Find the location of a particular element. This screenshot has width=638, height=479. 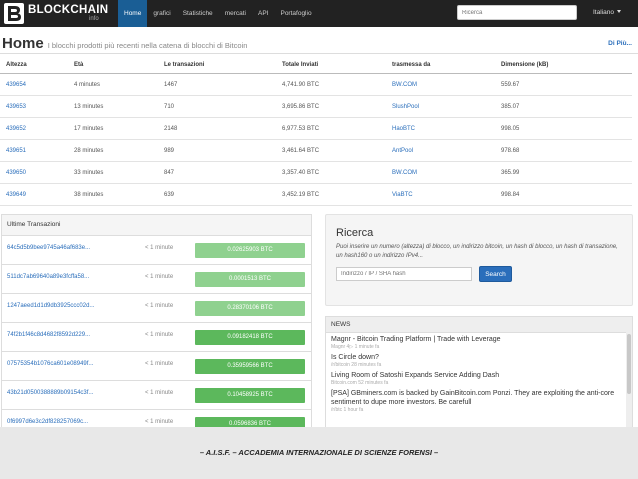

scrollbar-thumb is located at coordinates (629, 364).